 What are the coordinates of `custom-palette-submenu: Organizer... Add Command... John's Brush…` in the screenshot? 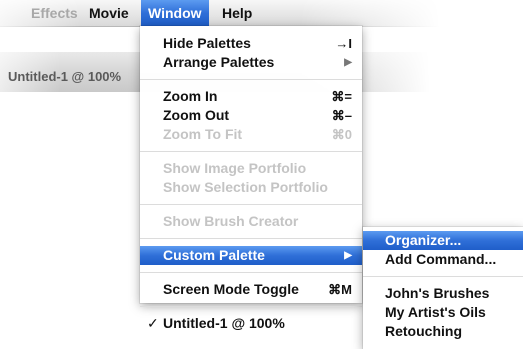 It's located at (443, 288).